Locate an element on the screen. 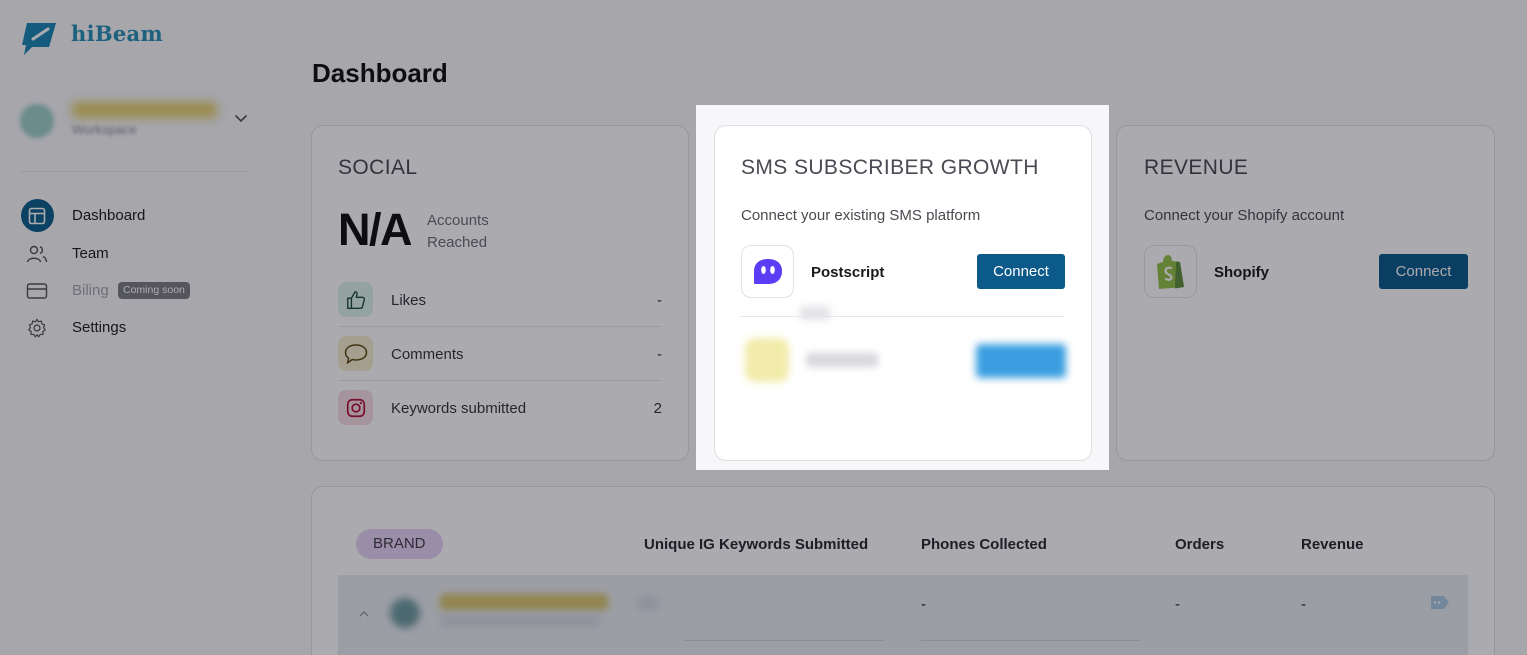 Image resolution: width=1527 pixels, height=655 pixels. brand-name-redacted is located at coordinates (524, 602).